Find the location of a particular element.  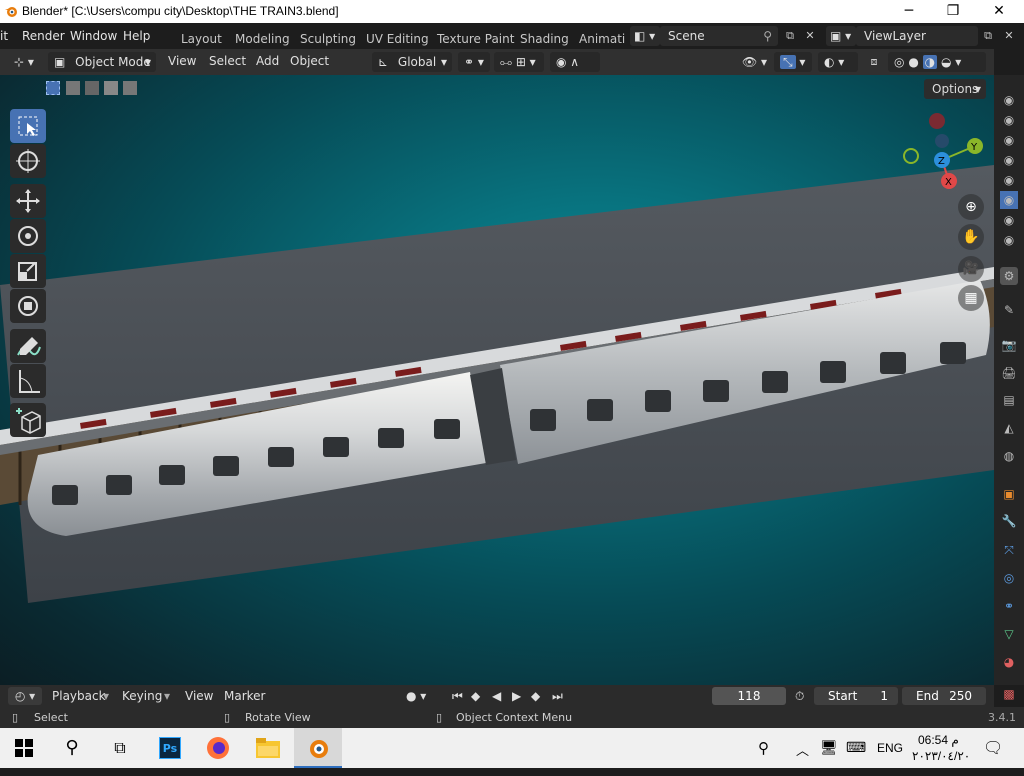

selection-mode-buttons is located at coordinates (92, 89).